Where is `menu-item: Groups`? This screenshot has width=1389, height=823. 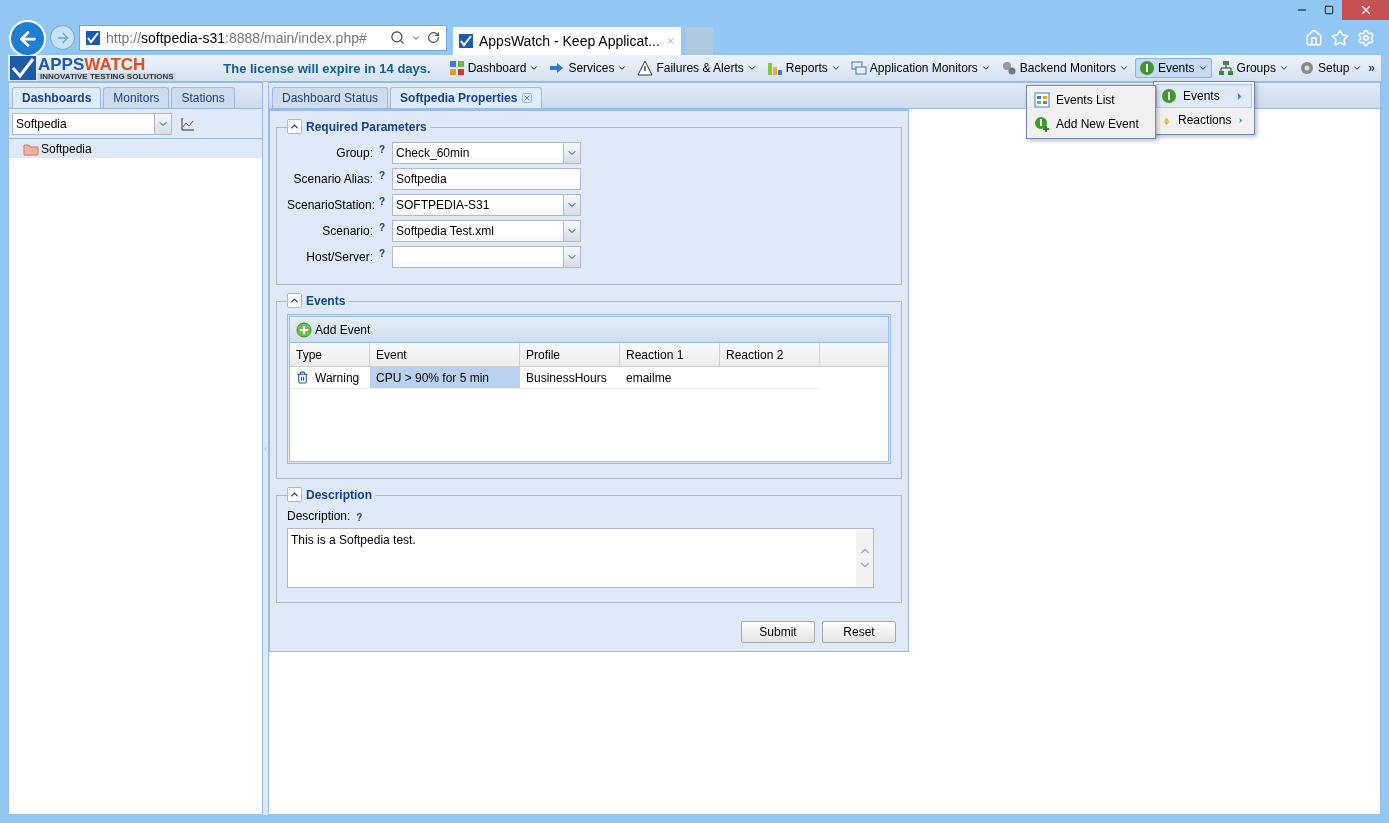 menu-item: Groups is located at coordinates (1253, 68).